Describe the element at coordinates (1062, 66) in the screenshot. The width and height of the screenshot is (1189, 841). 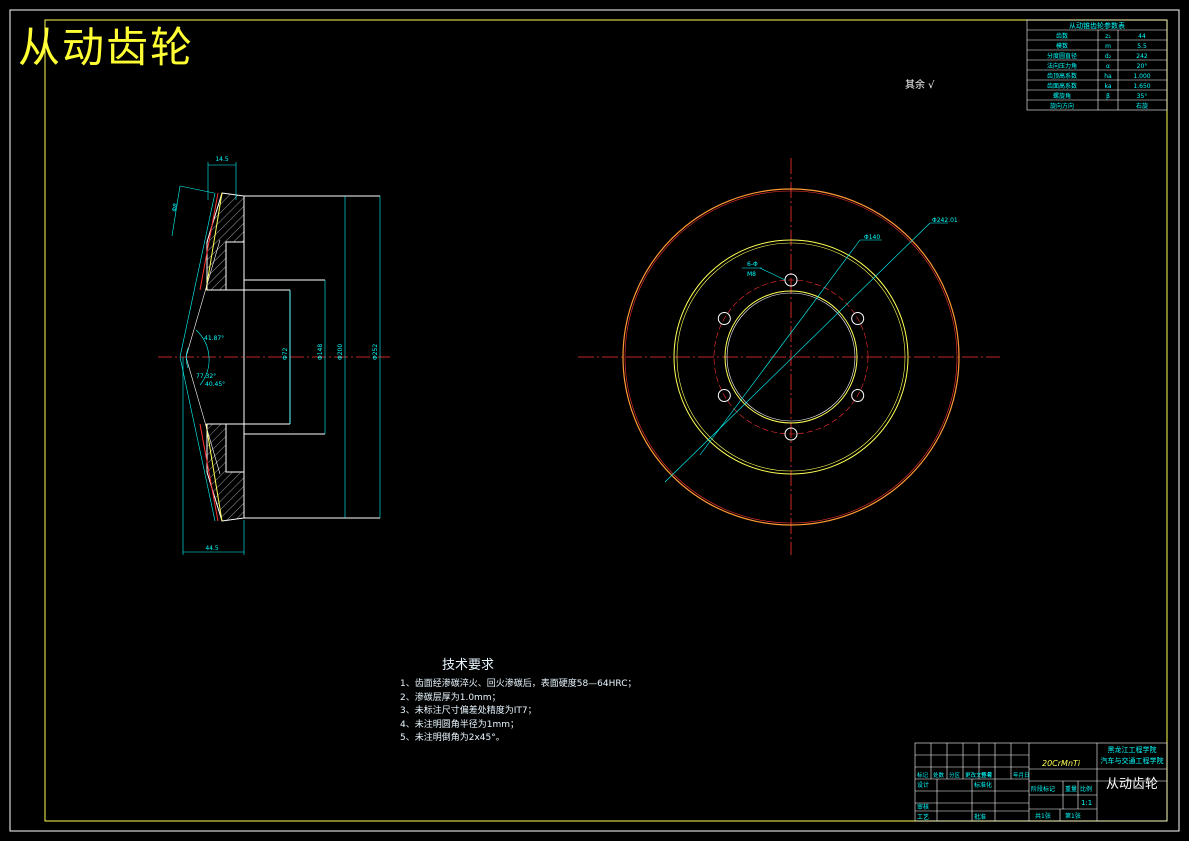
I see `param-name: 法向压力角` at that location.